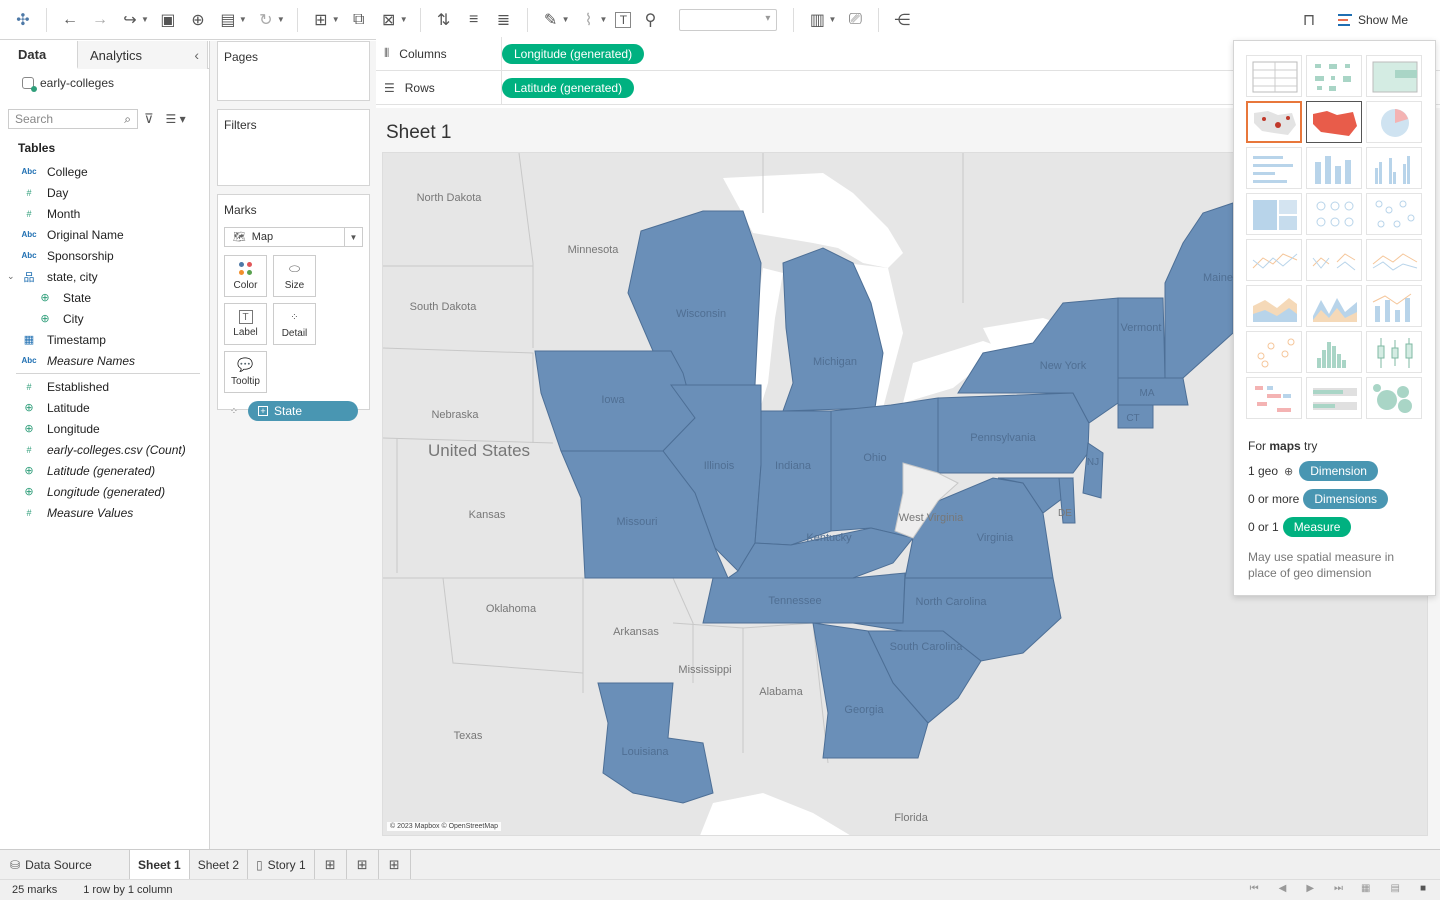  I want to click on horizontal-bars-chart-option, so click(1274, 168).